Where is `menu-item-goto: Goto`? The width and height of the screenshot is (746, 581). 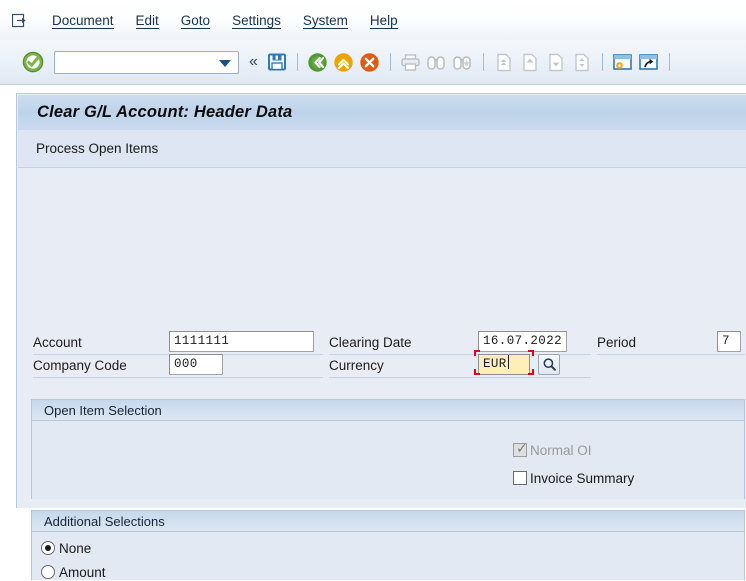
menu-item-goto: Goto is located at coordinates (195, 20).